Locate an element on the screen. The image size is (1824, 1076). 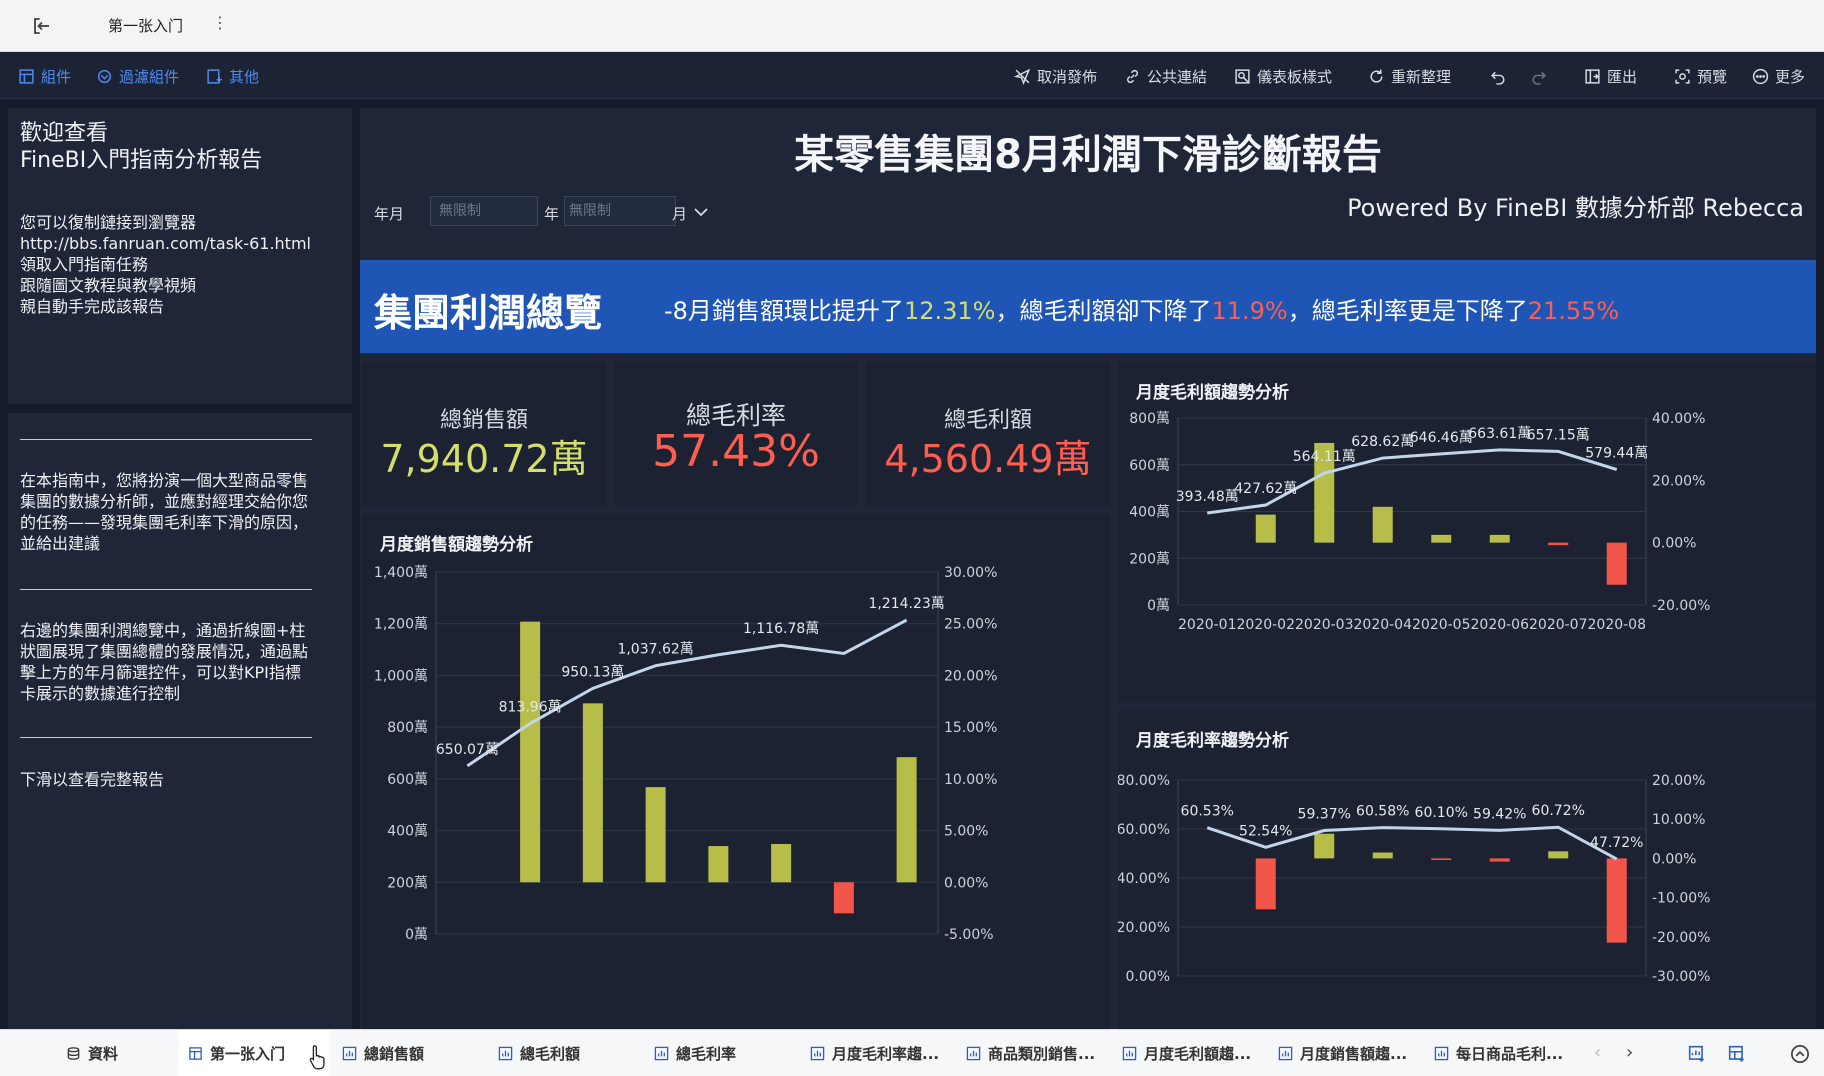
y-left-tick-label: 1,000萬 is located at coordinates (401, 676).